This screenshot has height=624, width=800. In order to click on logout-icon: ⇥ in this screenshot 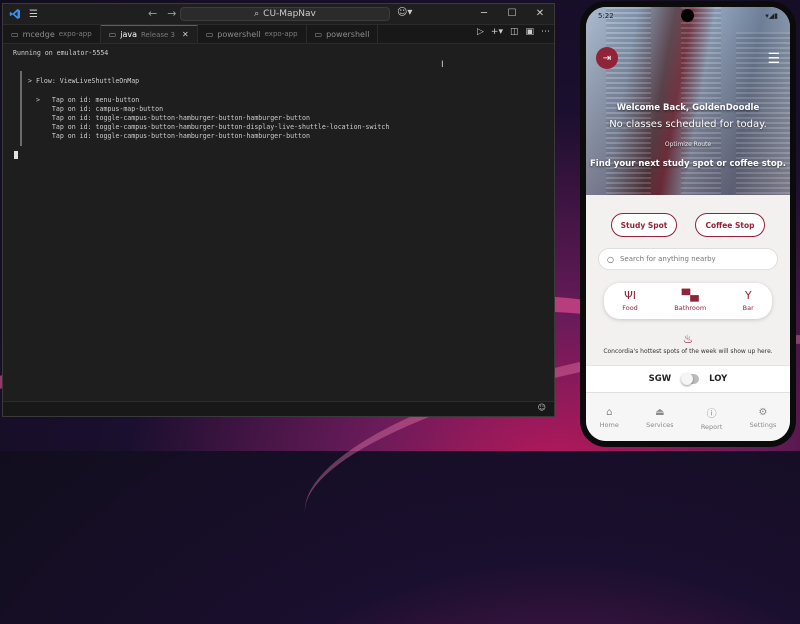, I will do `click(607, 58)`.